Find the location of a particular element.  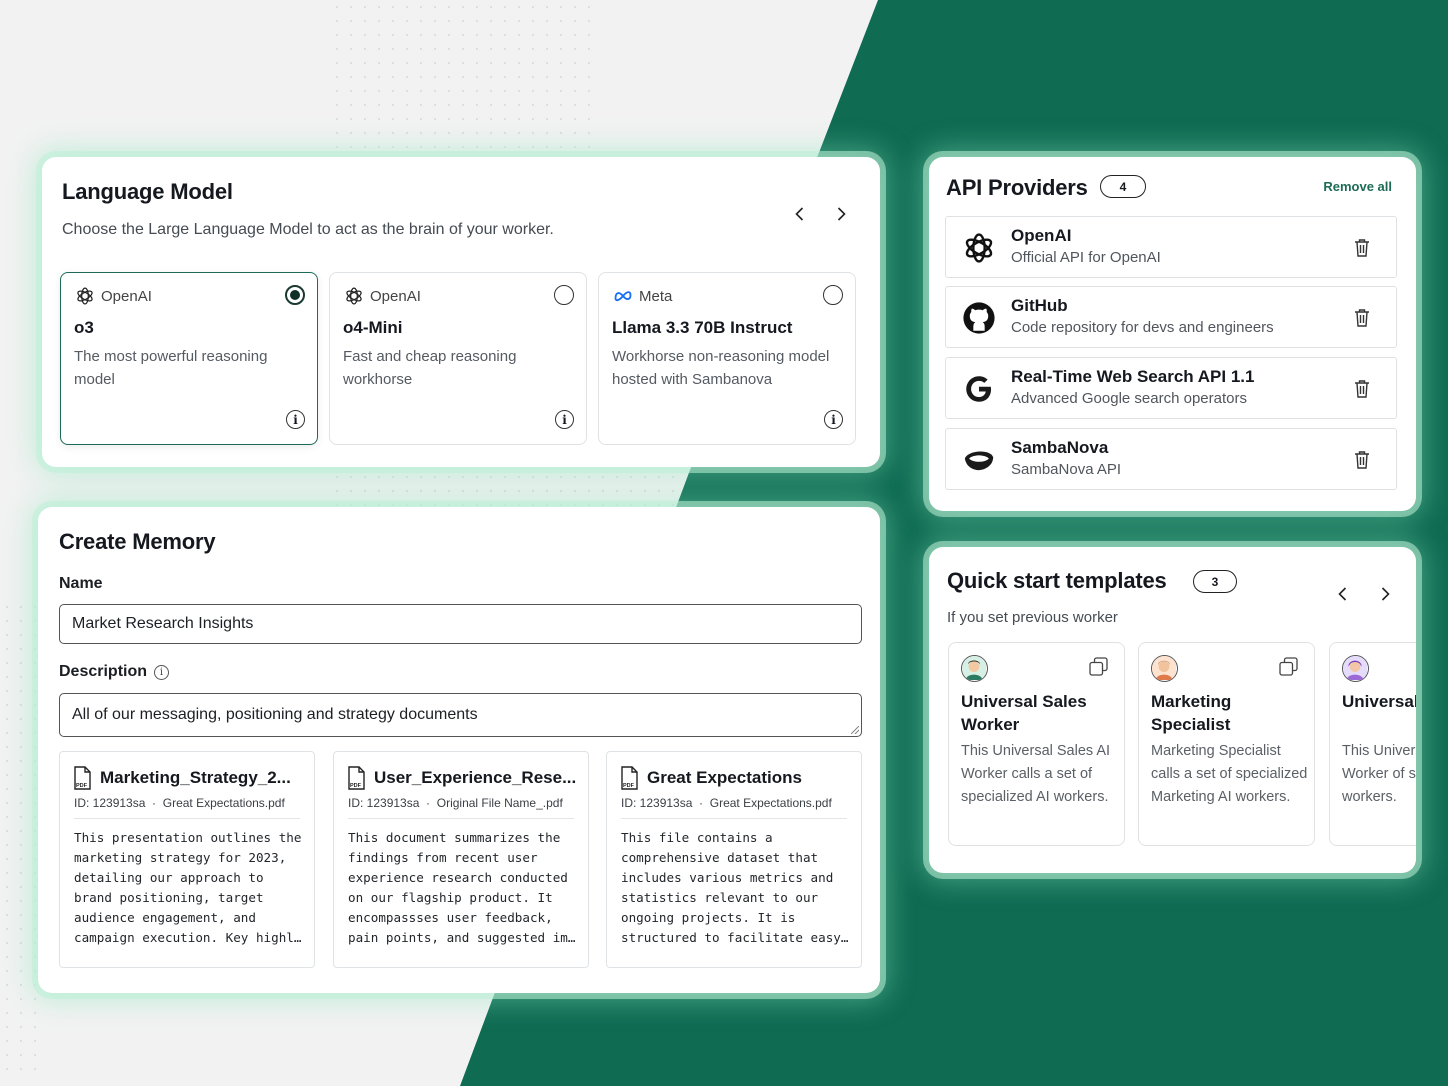

document-title-text: Great Expectations is located at coordinates (724, 777).